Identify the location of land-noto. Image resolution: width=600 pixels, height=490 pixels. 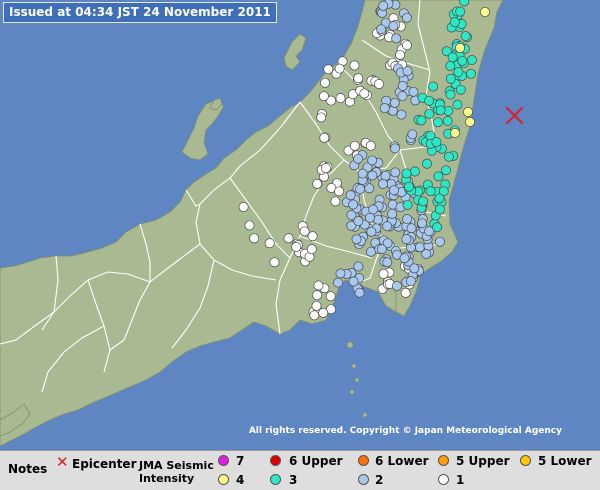
(203, 130).